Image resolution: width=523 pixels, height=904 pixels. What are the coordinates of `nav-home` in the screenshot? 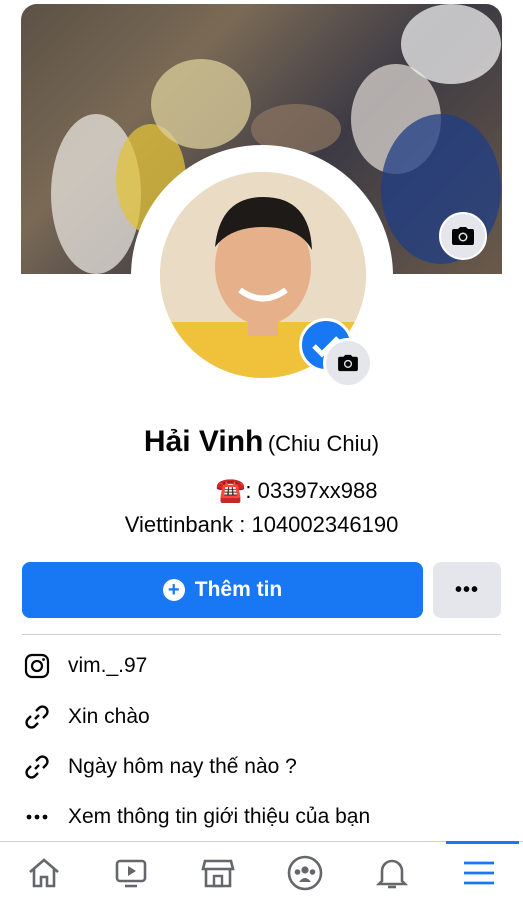 It's located at (43, 873).